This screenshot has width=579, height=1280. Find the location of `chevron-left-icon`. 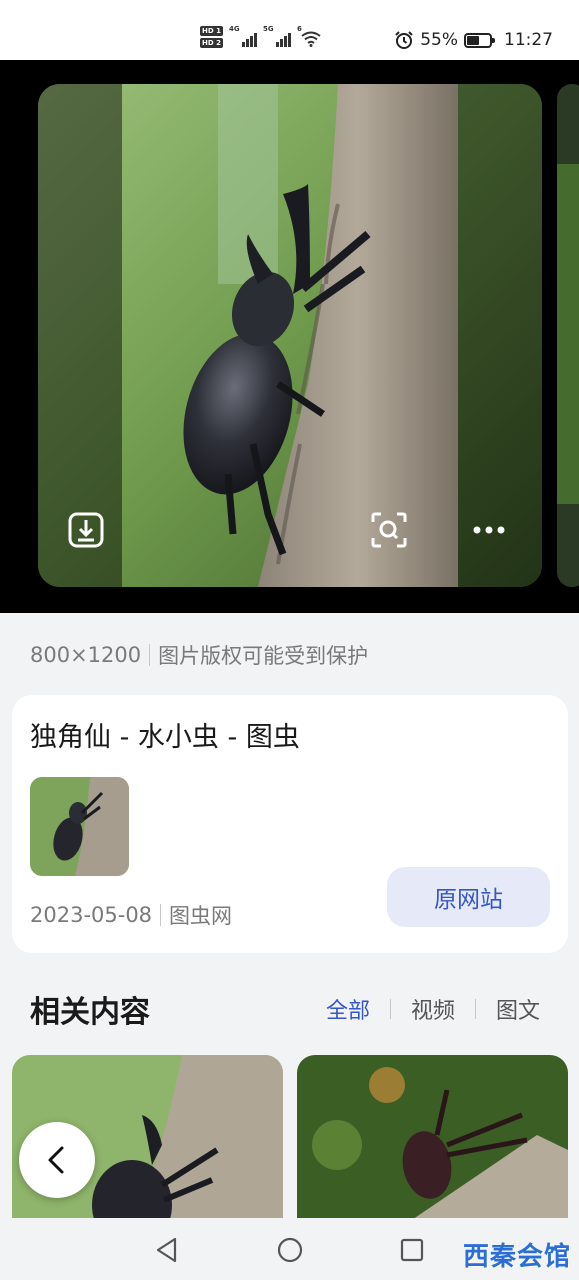

chevron-left-icon is located at coordinates (56, 1160).